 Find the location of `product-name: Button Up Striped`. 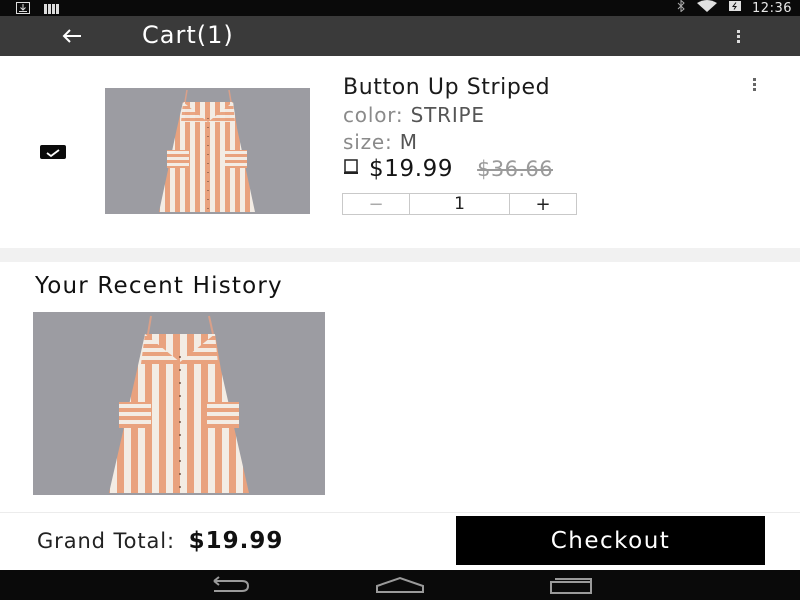

product-name: Button Up Striped is located at coordinates (446, 87).